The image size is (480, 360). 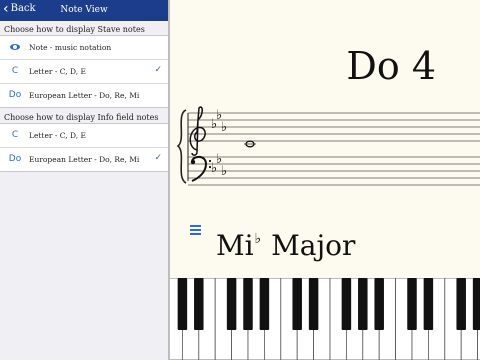 What do you see at coordinates (328, 146) in the screenshot?
I see `grand-staff: ♭ ♭ ♭ ♭ ♭ ♭` at bounding box center [328, 146].